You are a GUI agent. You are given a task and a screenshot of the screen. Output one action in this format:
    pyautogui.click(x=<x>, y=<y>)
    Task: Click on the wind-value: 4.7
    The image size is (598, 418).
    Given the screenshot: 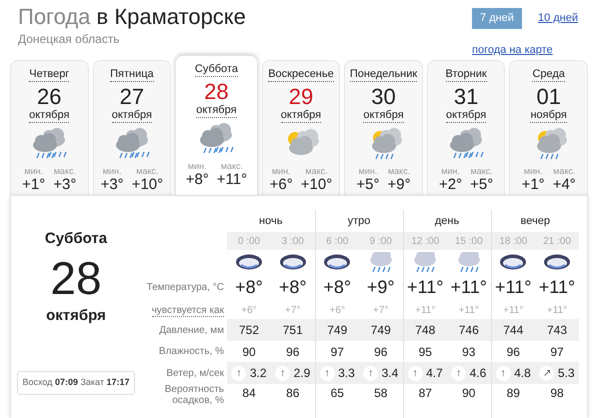 What is the action you would take?
    pyautogui.click(x=434, y=373)
    